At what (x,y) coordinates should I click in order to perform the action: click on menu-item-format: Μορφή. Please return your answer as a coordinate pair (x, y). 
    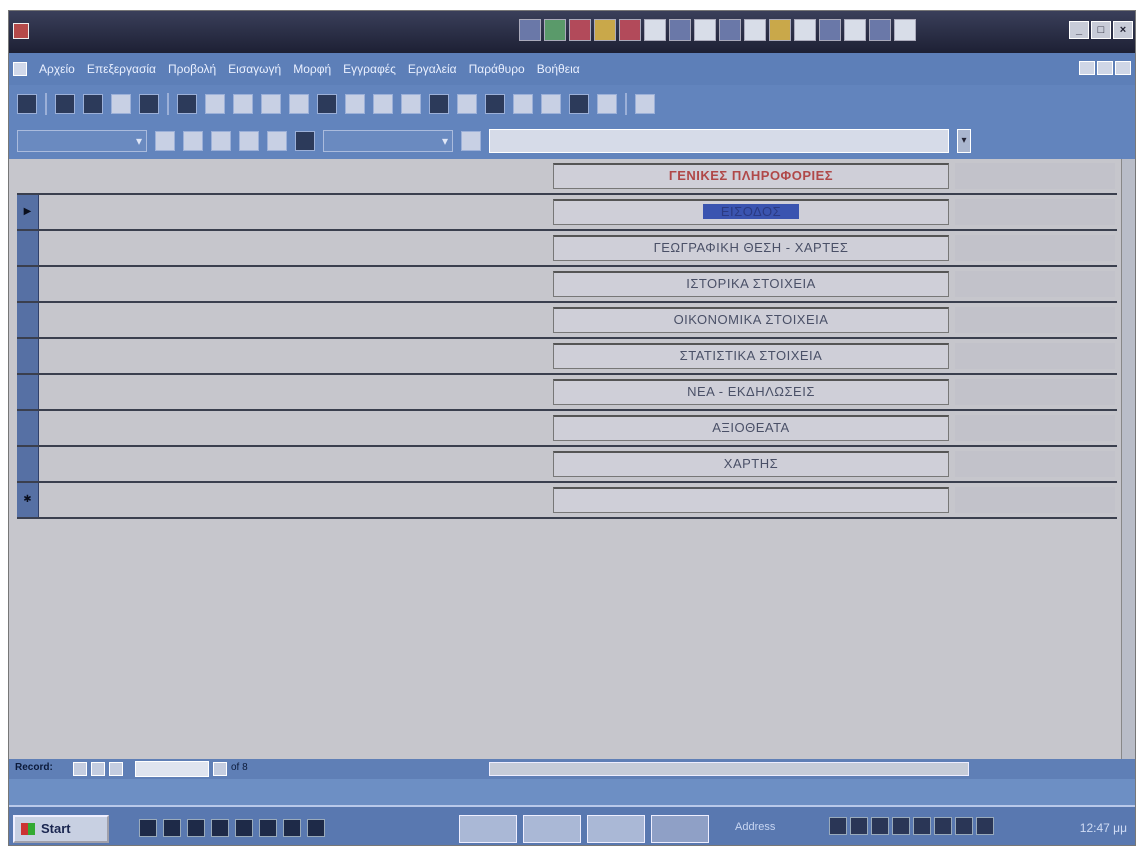
    Looking at the image, I should click on (312, 69).